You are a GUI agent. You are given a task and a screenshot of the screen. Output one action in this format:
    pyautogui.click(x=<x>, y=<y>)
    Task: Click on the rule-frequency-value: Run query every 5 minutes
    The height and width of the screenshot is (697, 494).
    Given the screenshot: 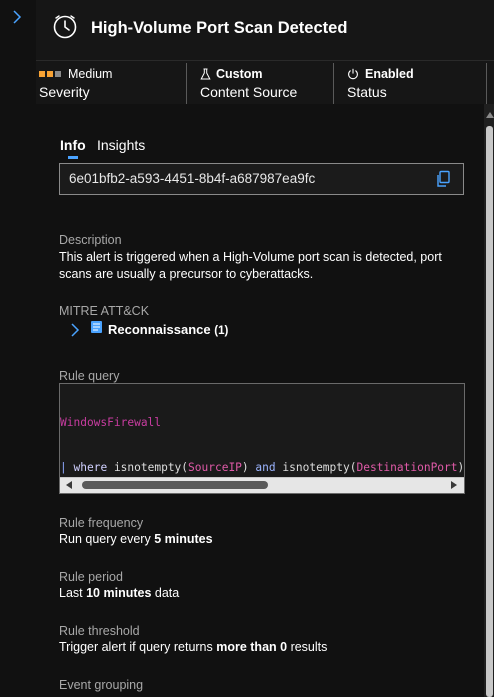 What is the action you would take?
    pyautogui.click(x=136, y=539)
    